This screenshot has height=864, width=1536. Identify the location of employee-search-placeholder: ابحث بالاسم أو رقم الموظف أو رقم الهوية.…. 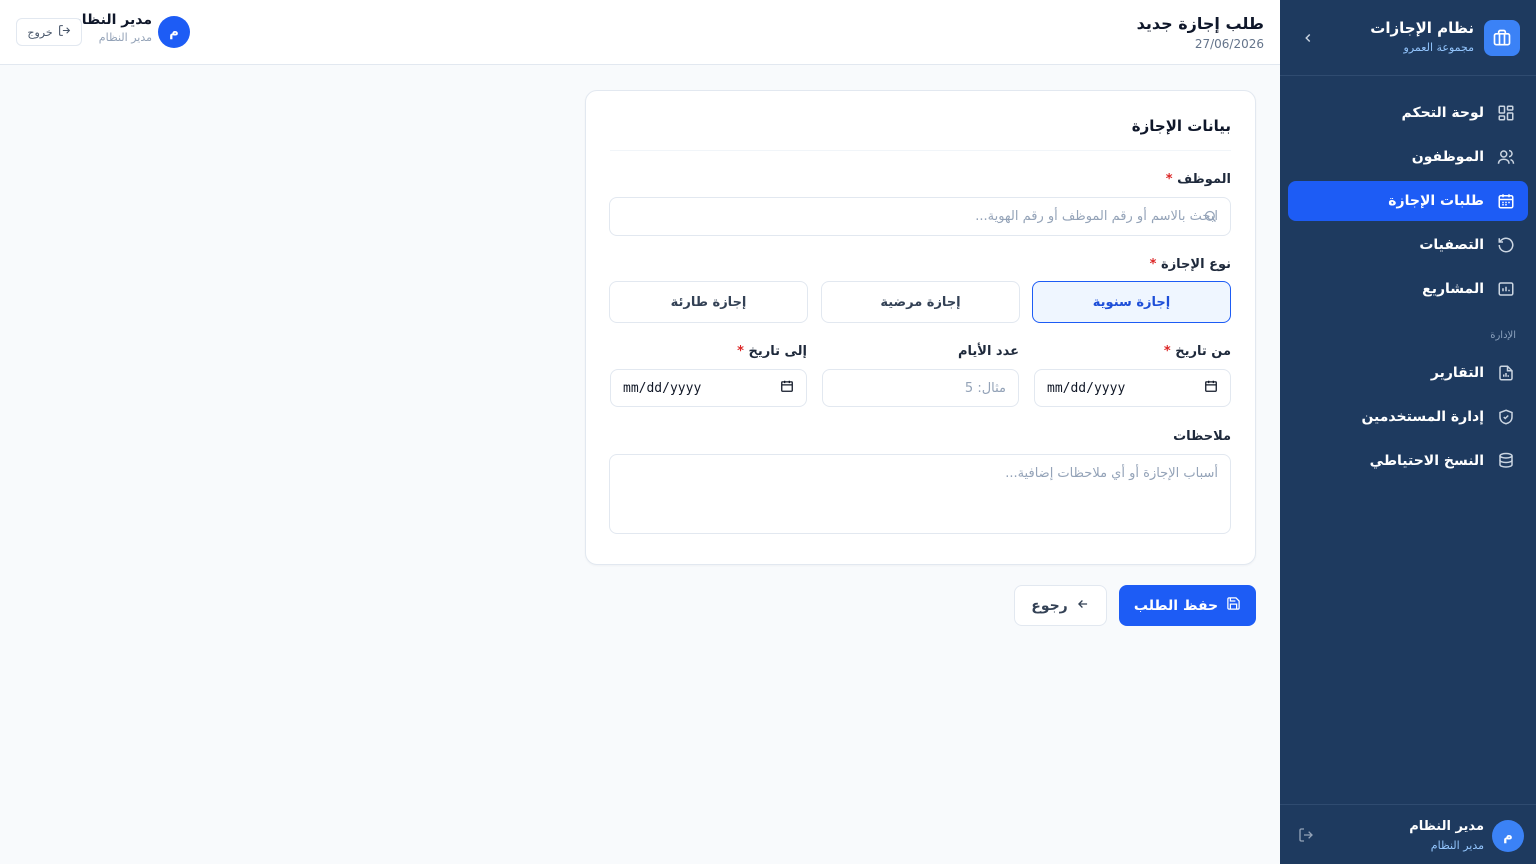
(1096, 216).